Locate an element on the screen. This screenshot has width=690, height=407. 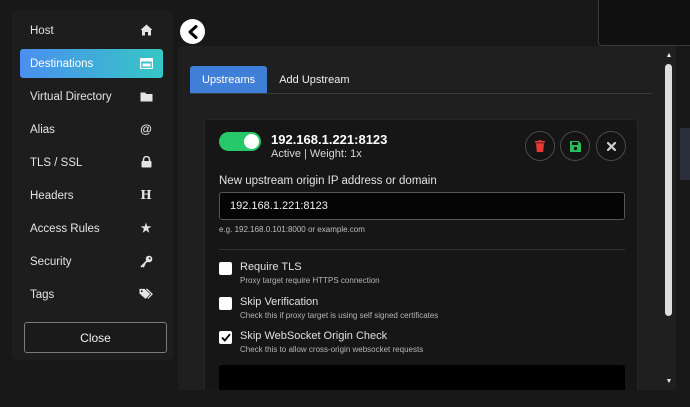
option-label: Skip WebSocket Origin Check is located at coordinates (314, 336).